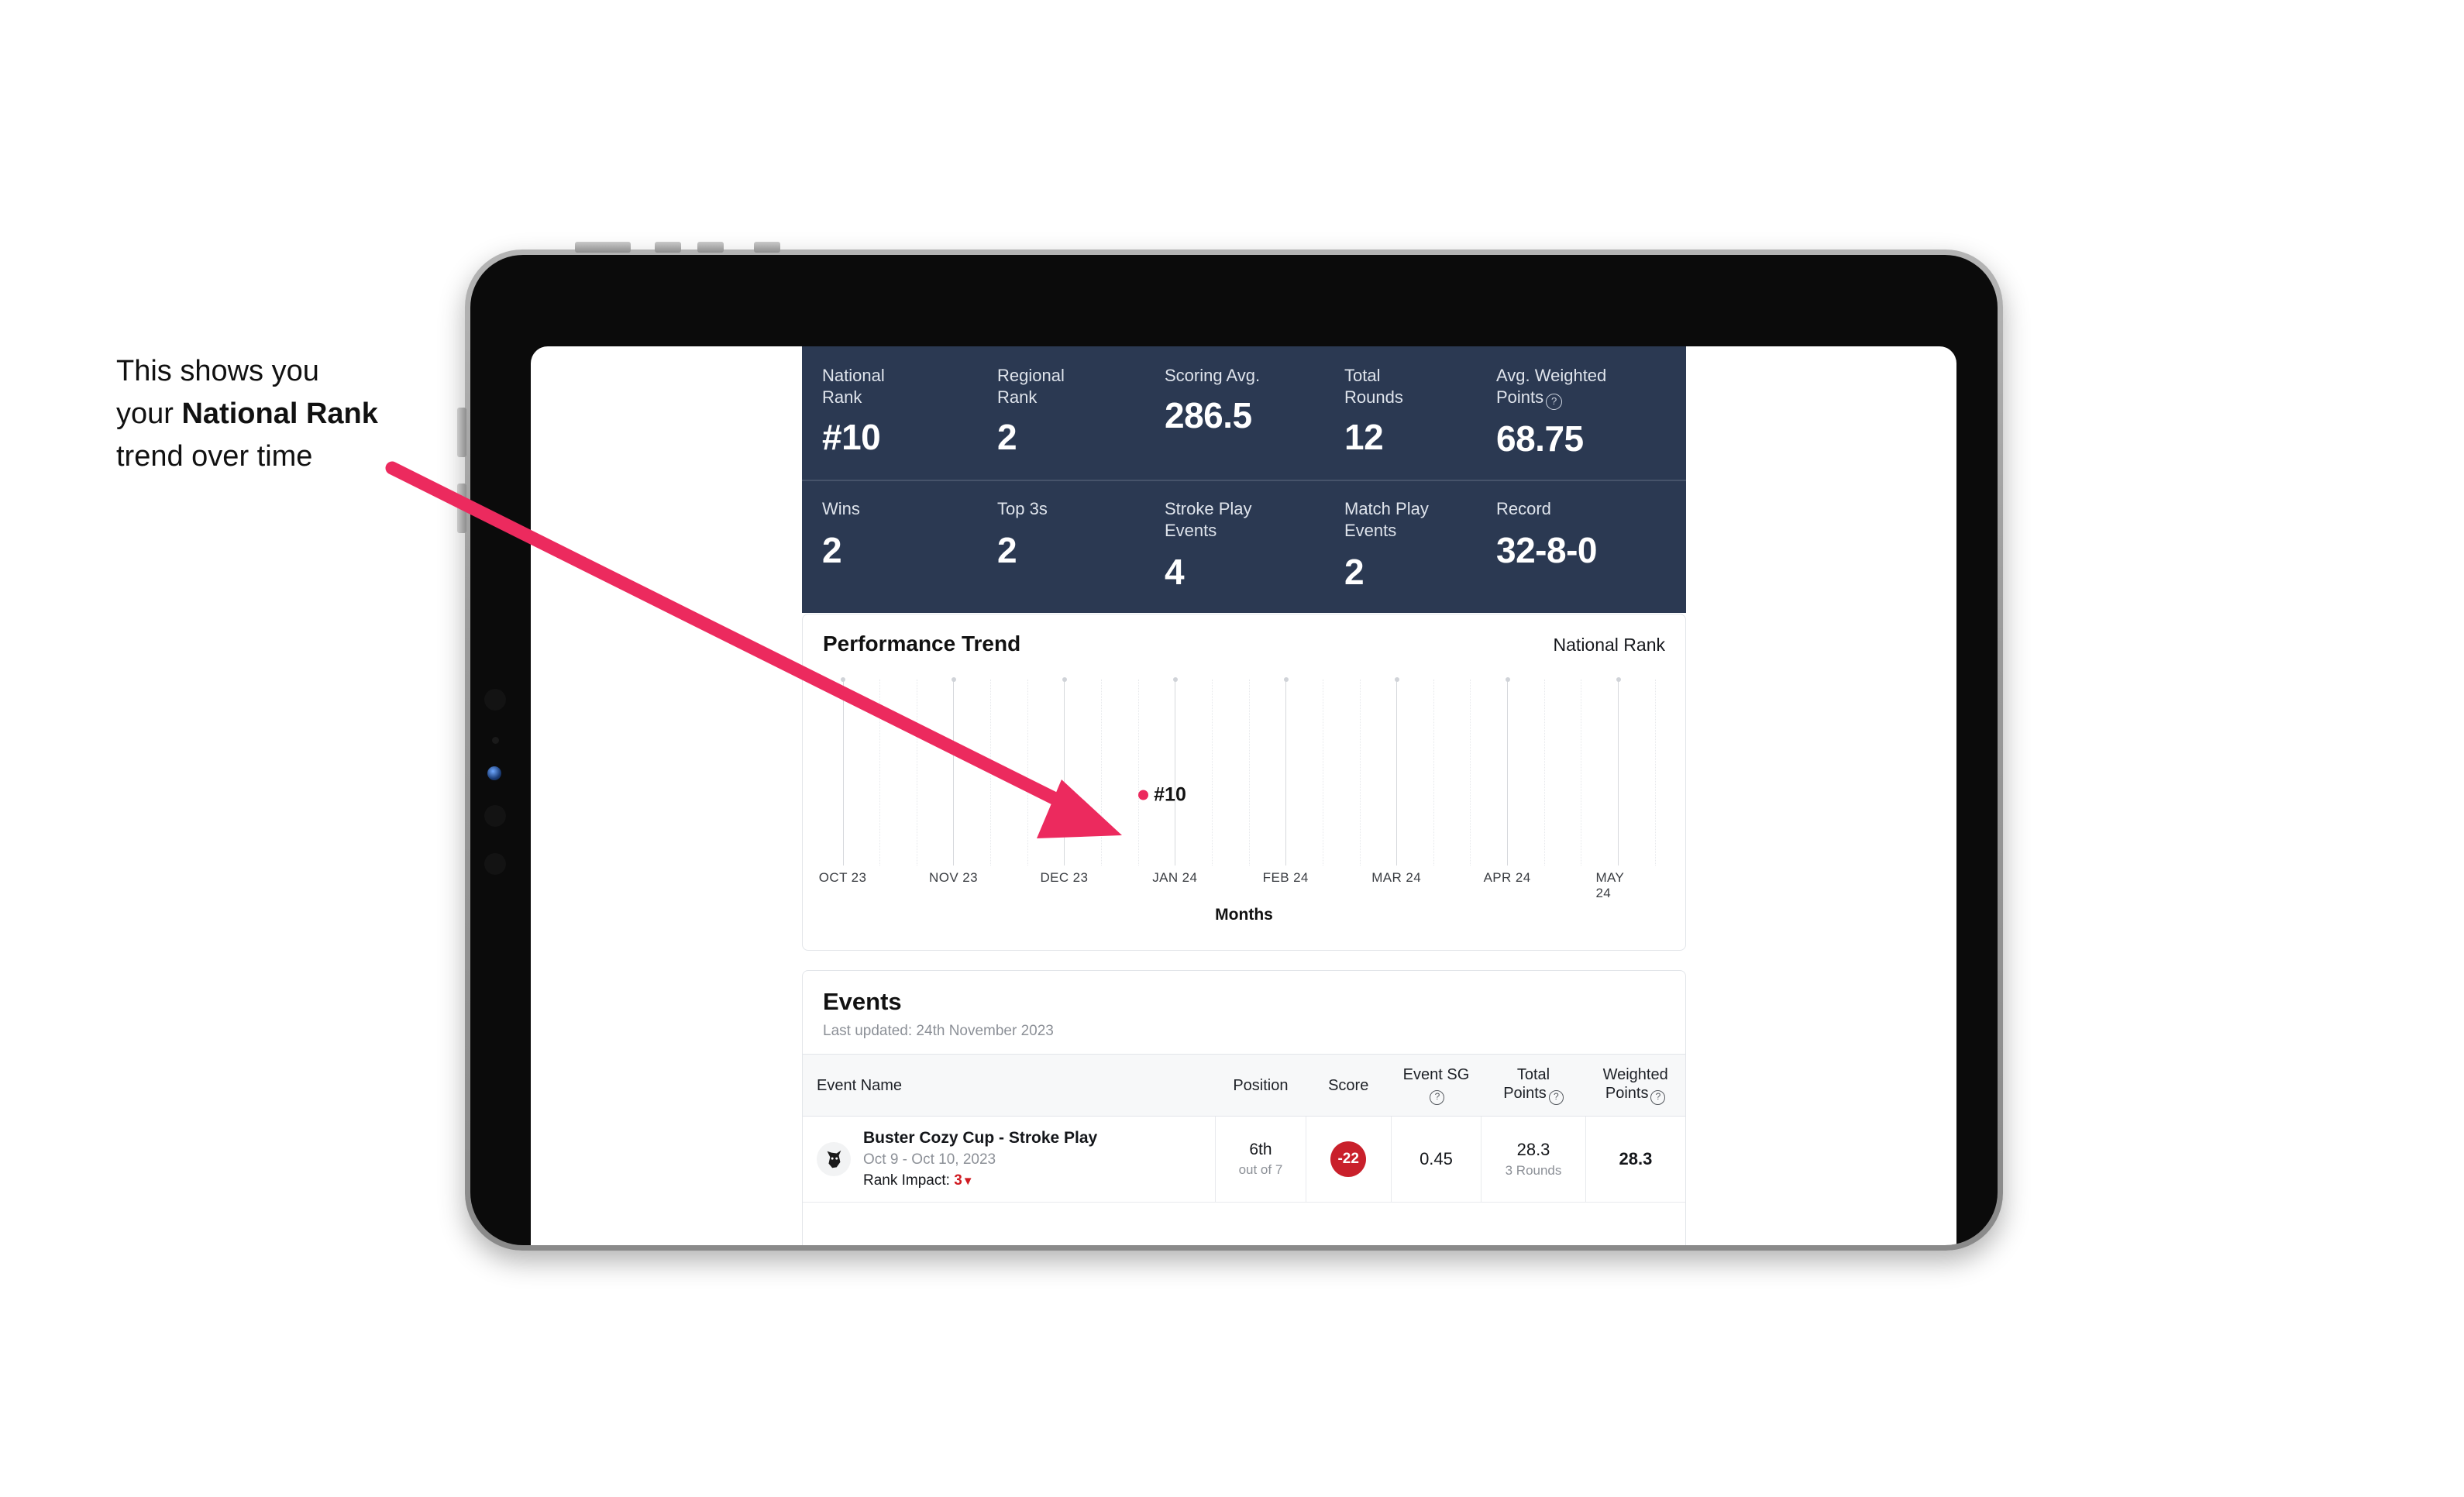 This screenshot has width=2464, height=1497. I want to click on secondary-camera-icon, so click(495, 816).